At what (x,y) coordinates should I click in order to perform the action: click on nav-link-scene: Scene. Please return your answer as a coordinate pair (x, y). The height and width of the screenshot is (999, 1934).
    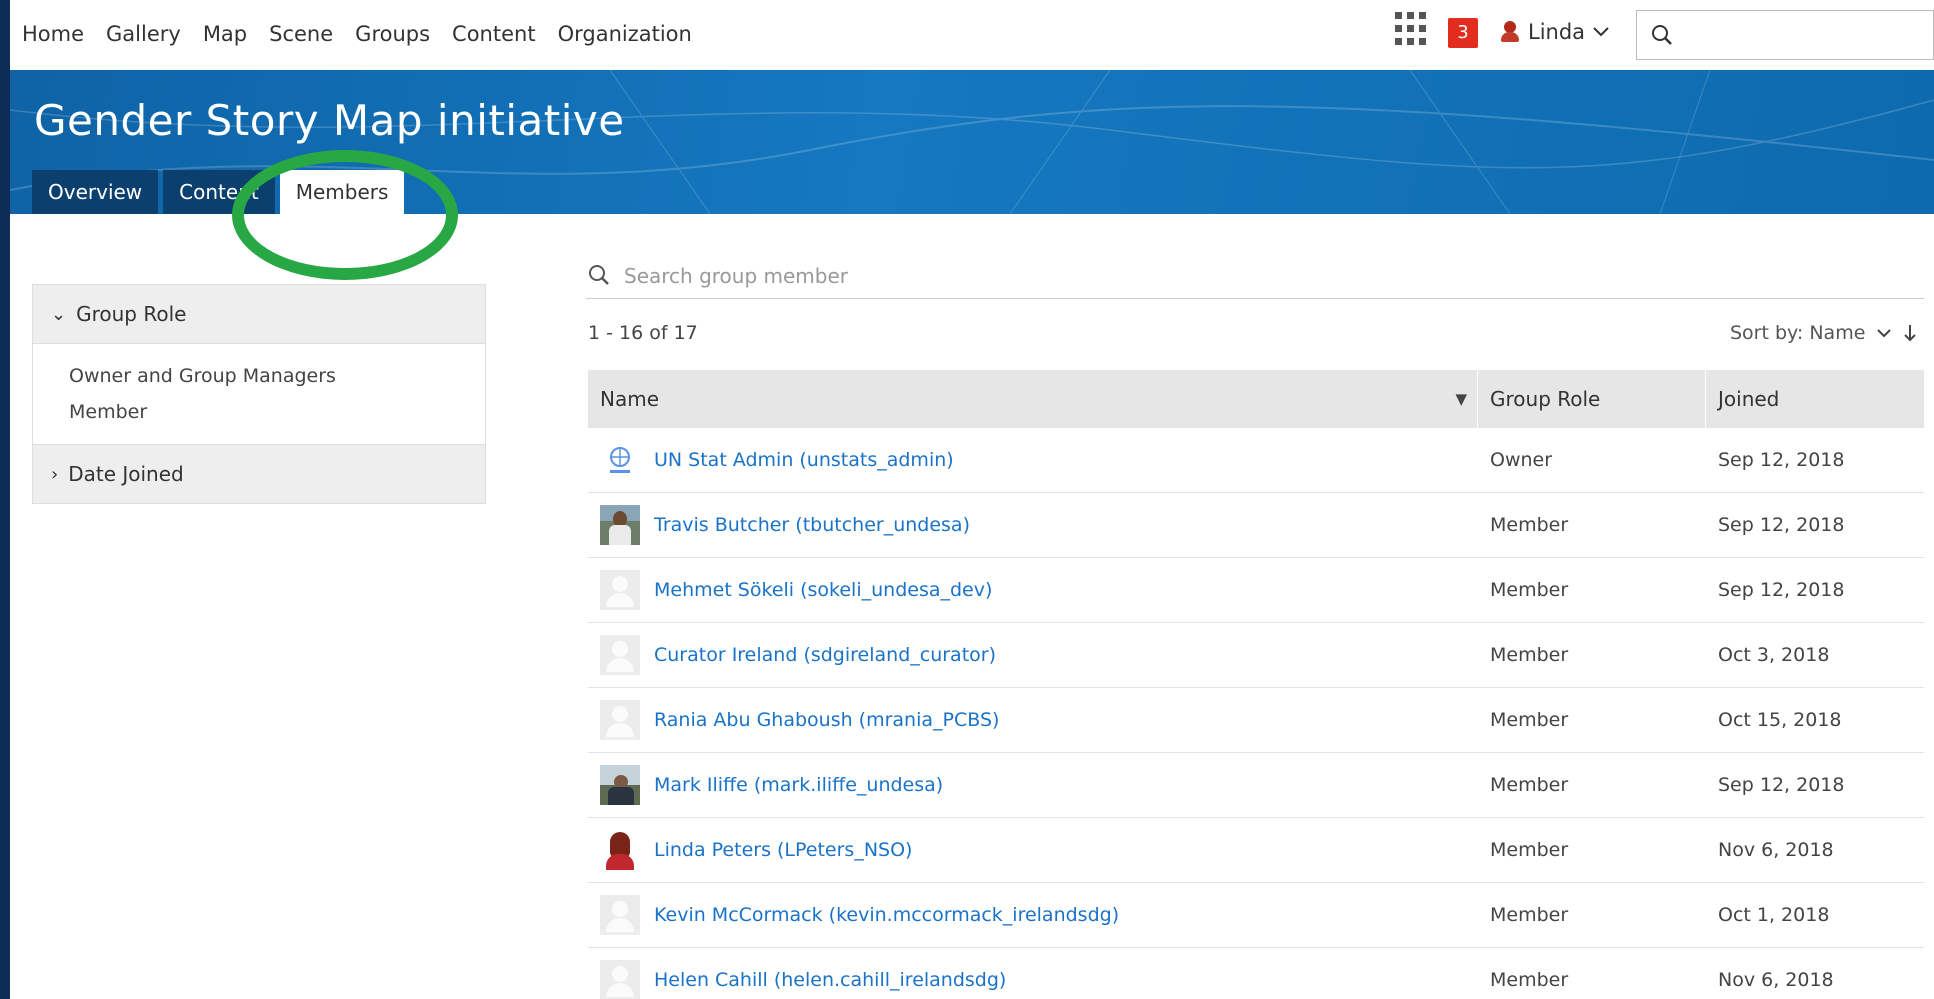
    Looking at the image, I should click on (301, 34).